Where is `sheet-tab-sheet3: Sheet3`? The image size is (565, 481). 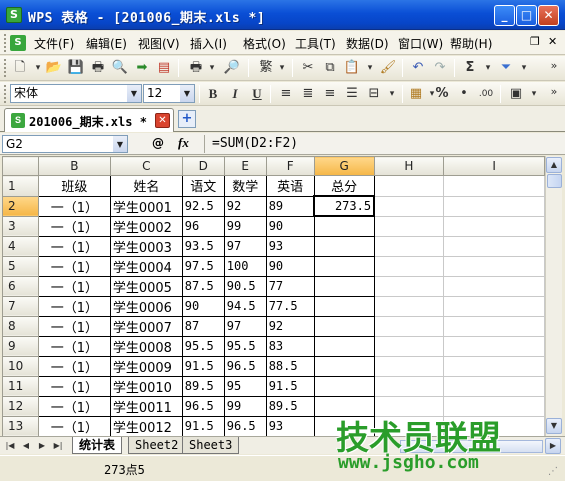 sheet-tab-sheet3: Sheet3 is located at coordinates (211, 445).